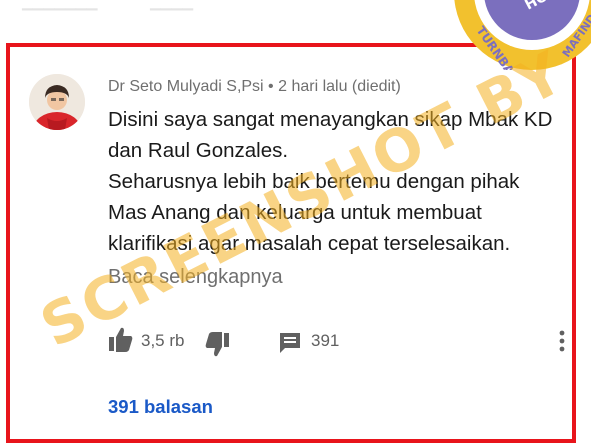  What do you see at coordinates (295, 212) in the screenshot?
I see `comment-line: Mas Anang dan keluarga untuk membuat` at bounding box center [295, 212].